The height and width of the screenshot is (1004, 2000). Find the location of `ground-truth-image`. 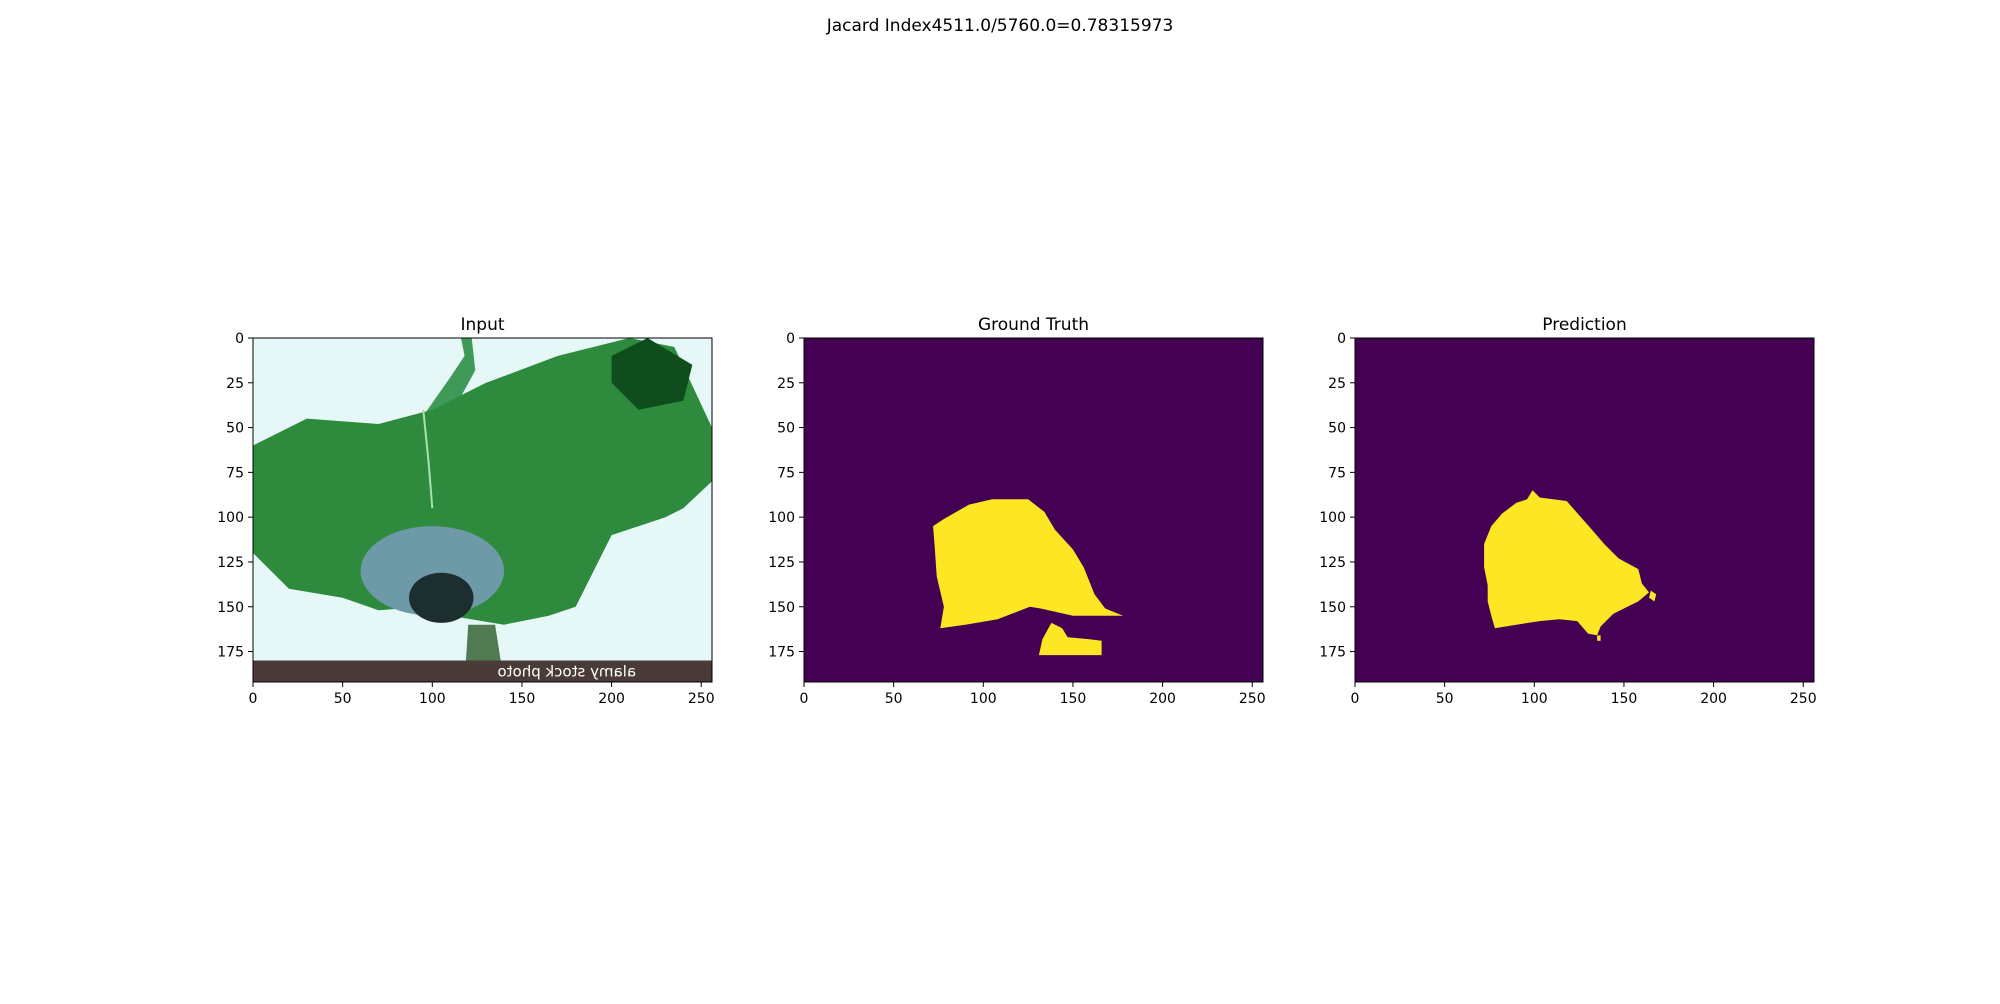

ground-truth-image is located at coordinates (1033, 510).